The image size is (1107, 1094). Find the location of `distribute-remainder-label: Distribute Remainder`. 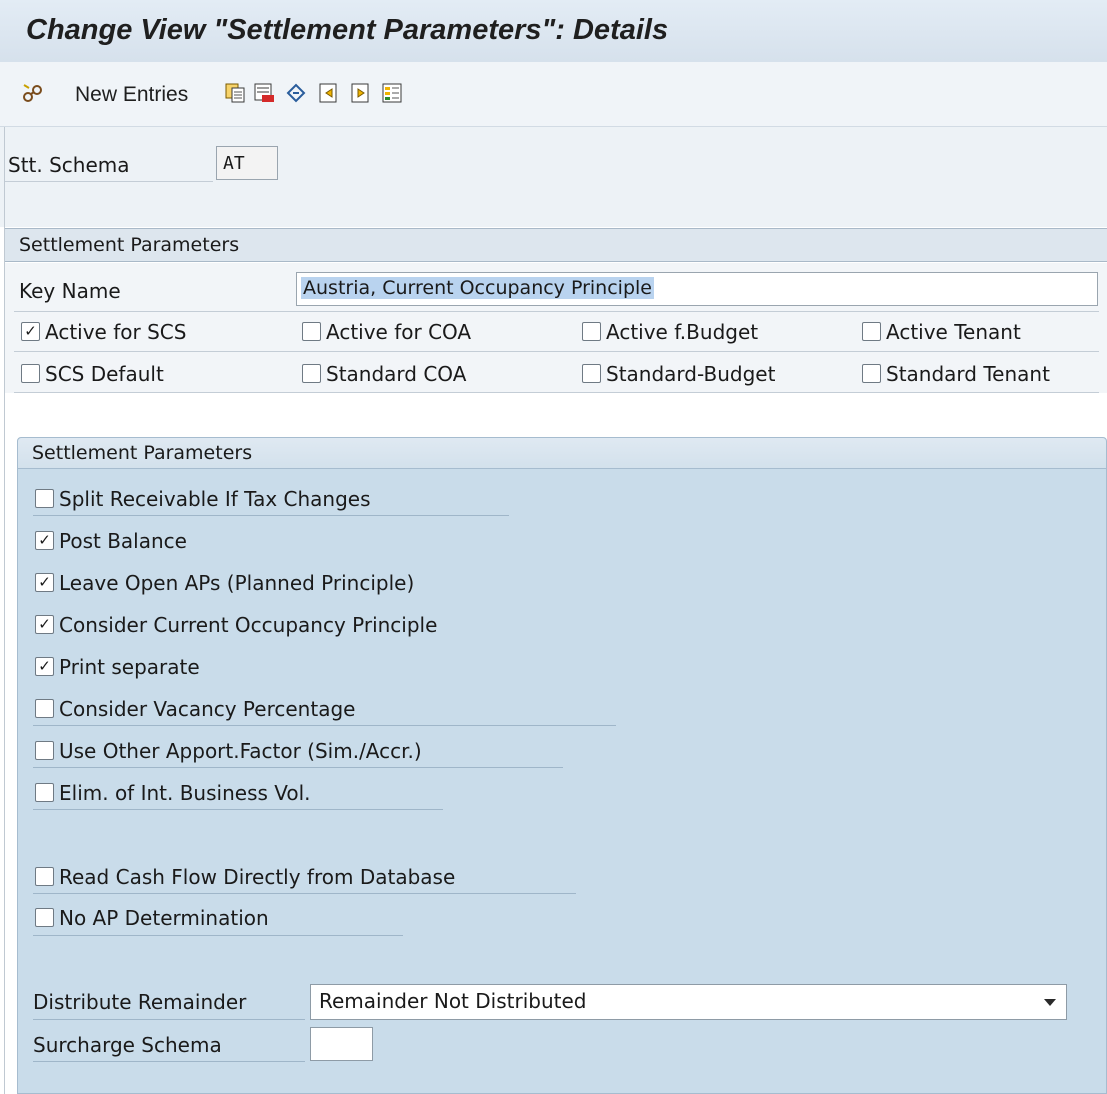

distribute-remainder-label: Distribute Remainder is located at coordinates (140, 1002).